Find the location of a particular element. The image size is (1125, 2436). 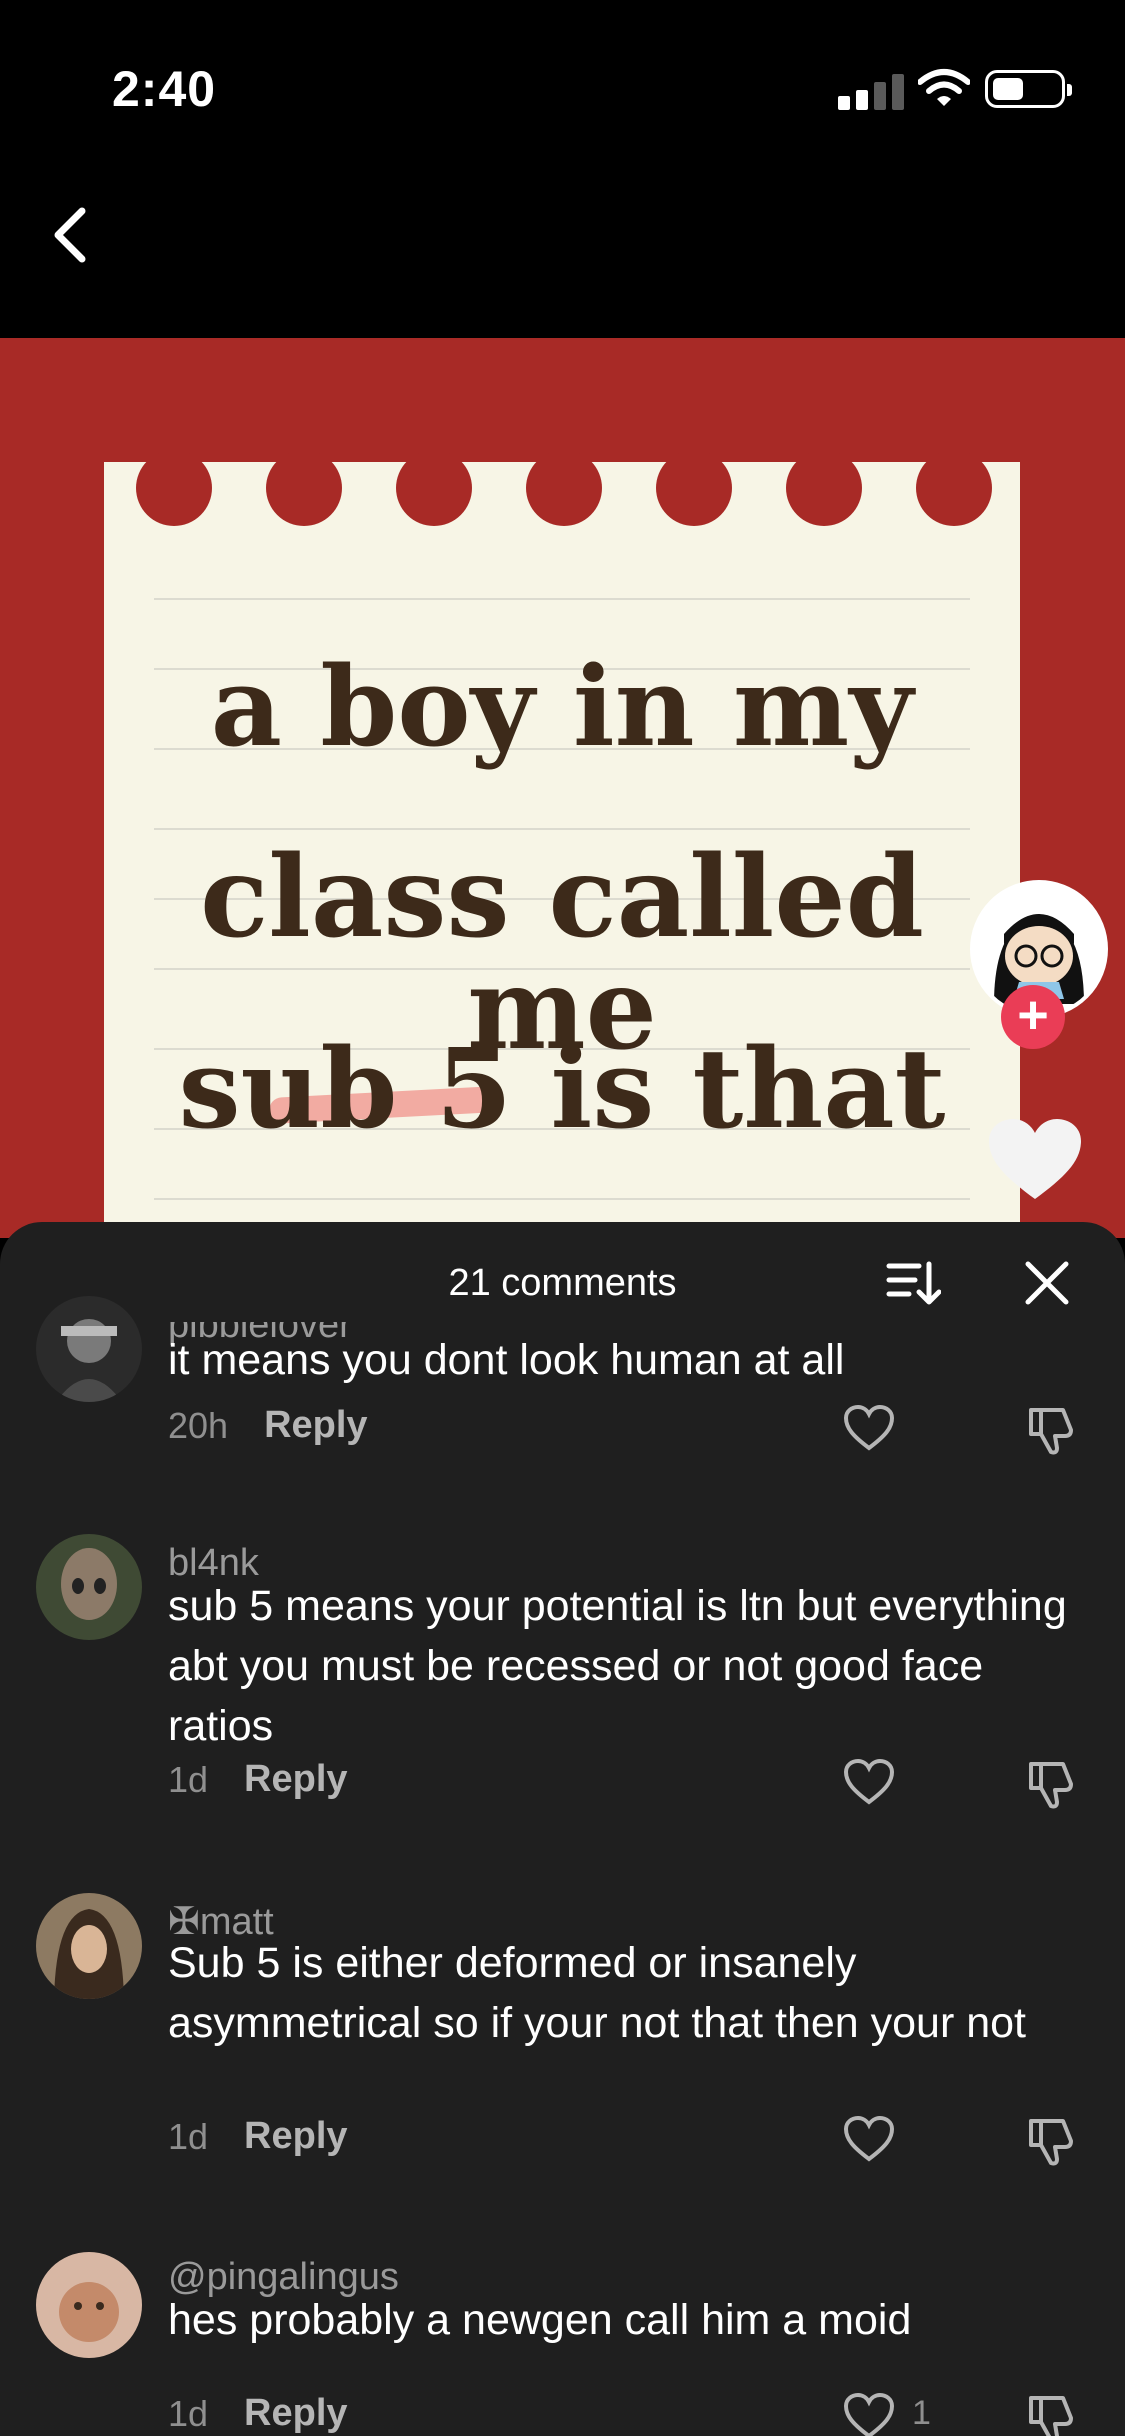

sort-icon is located at coordinates (913, 1283).